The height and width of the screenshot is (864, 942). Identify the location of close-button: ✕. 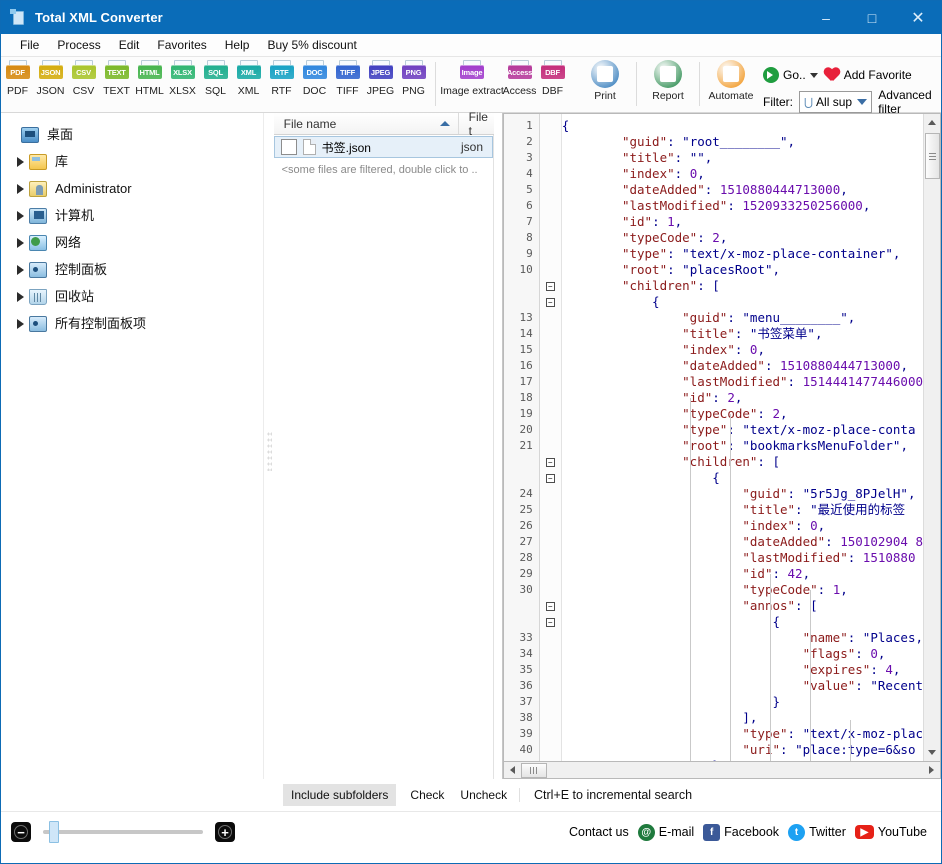
(918, 17).